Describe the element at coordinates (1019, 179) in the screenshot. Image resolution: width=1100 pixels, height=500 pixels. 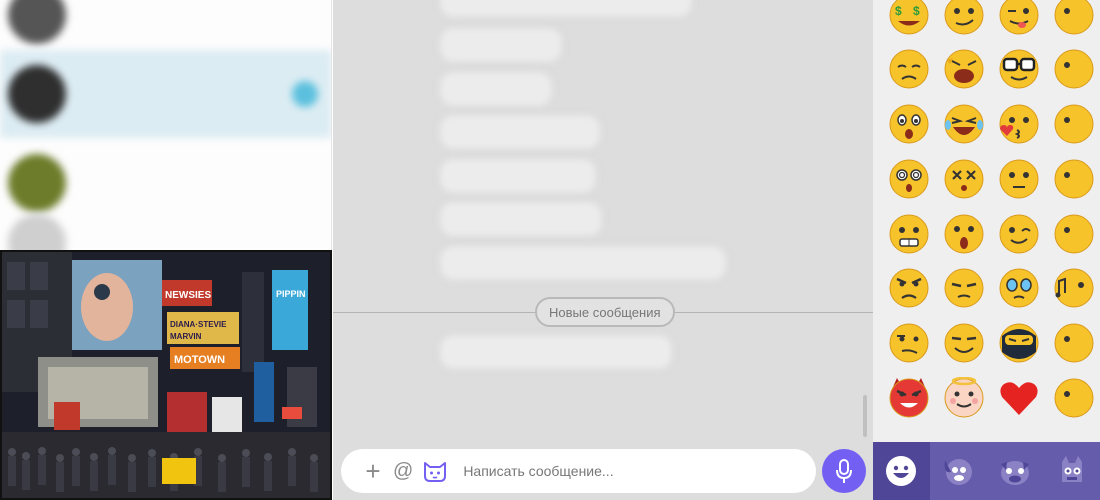
I see `neutral-face-emoji` at that location.